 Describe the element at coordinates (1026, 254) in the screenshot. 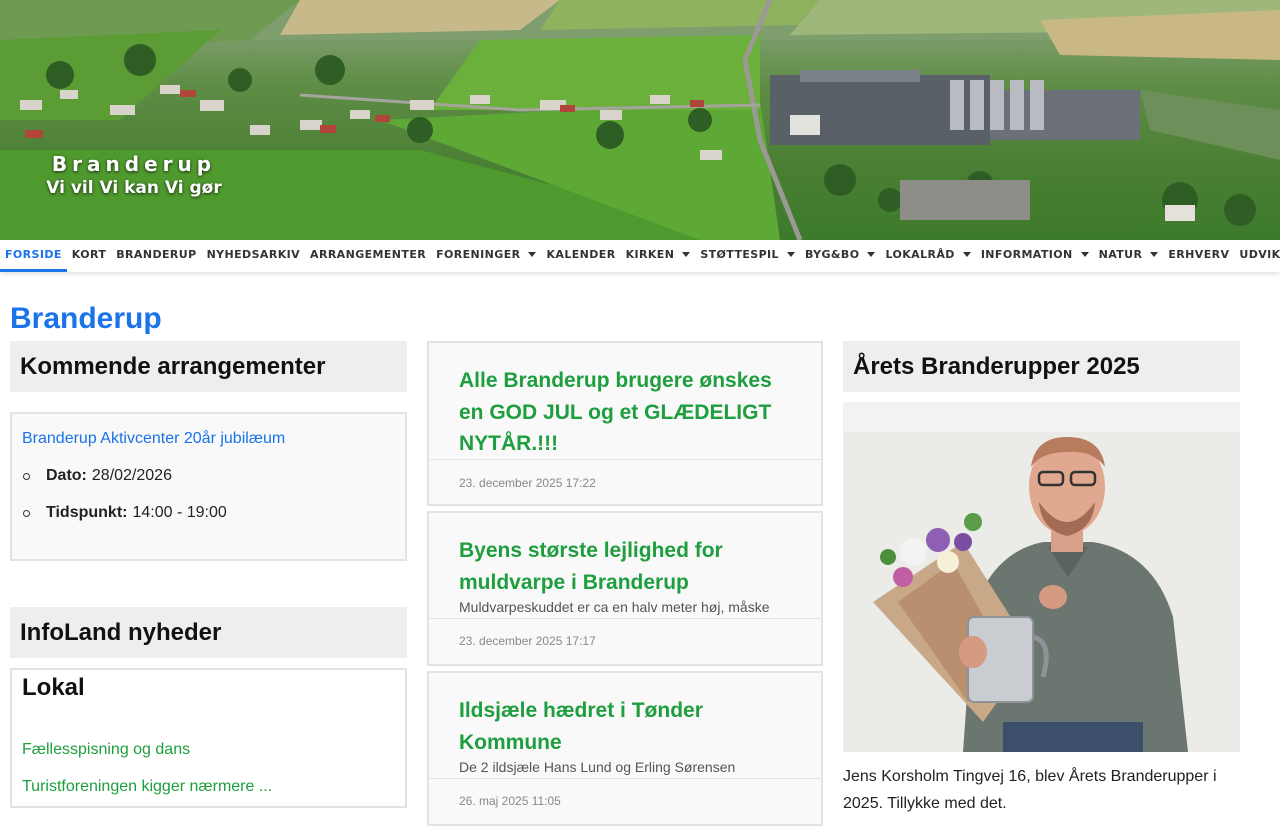

I see `nav-item-label: INFORMATION` at that location.